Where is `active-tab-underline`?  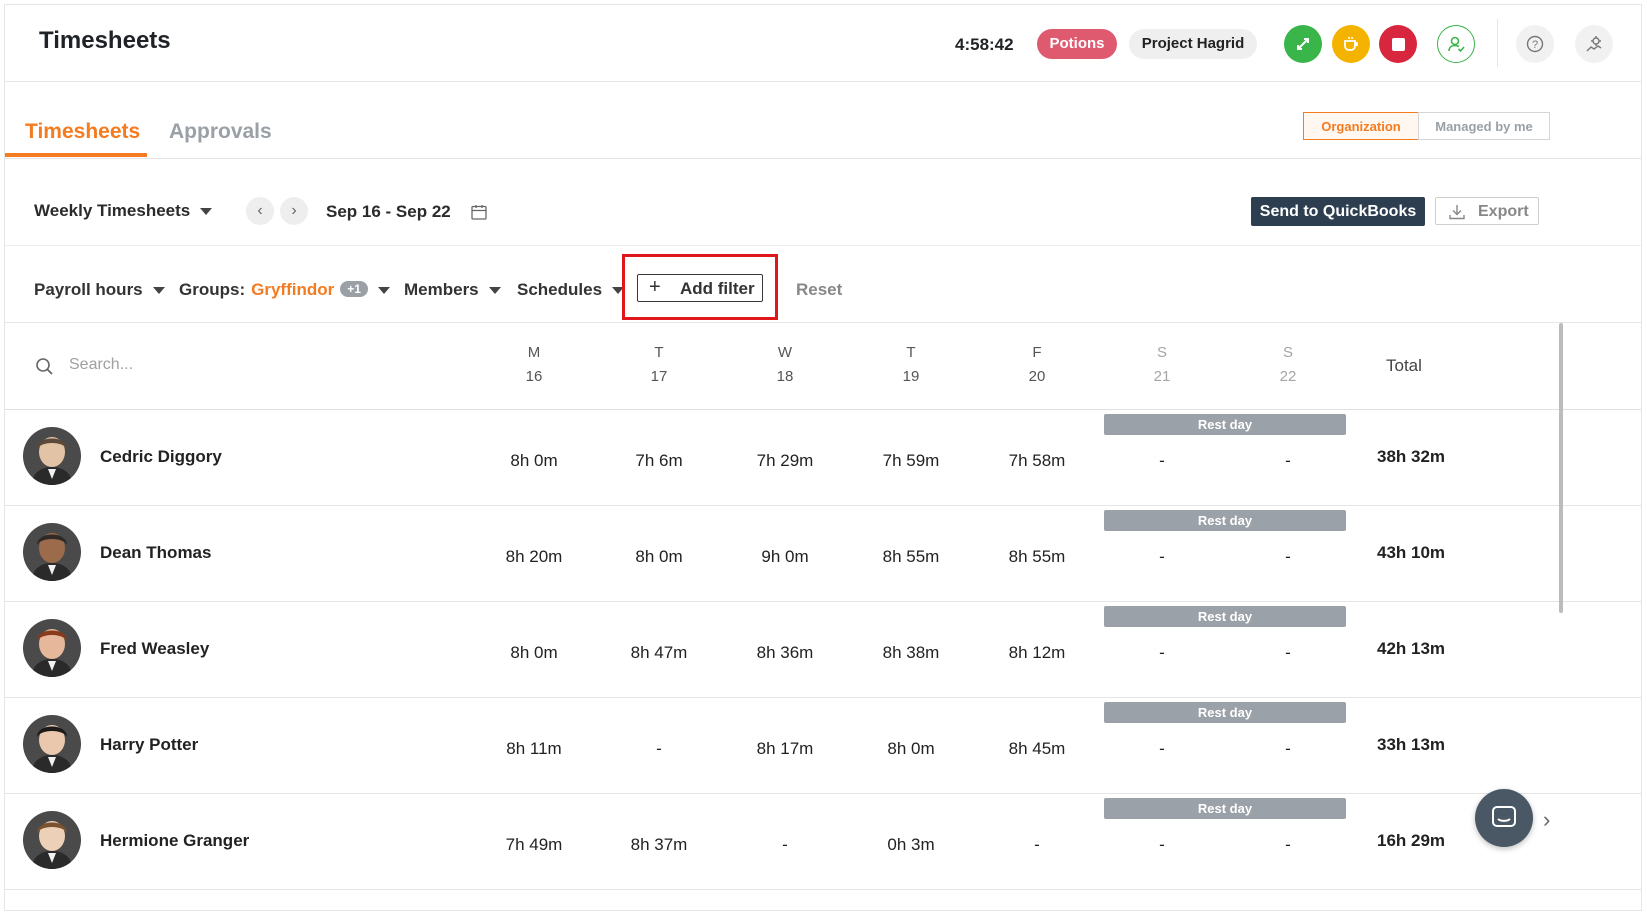
active-tab-underline is located at coordinates (76, 155).